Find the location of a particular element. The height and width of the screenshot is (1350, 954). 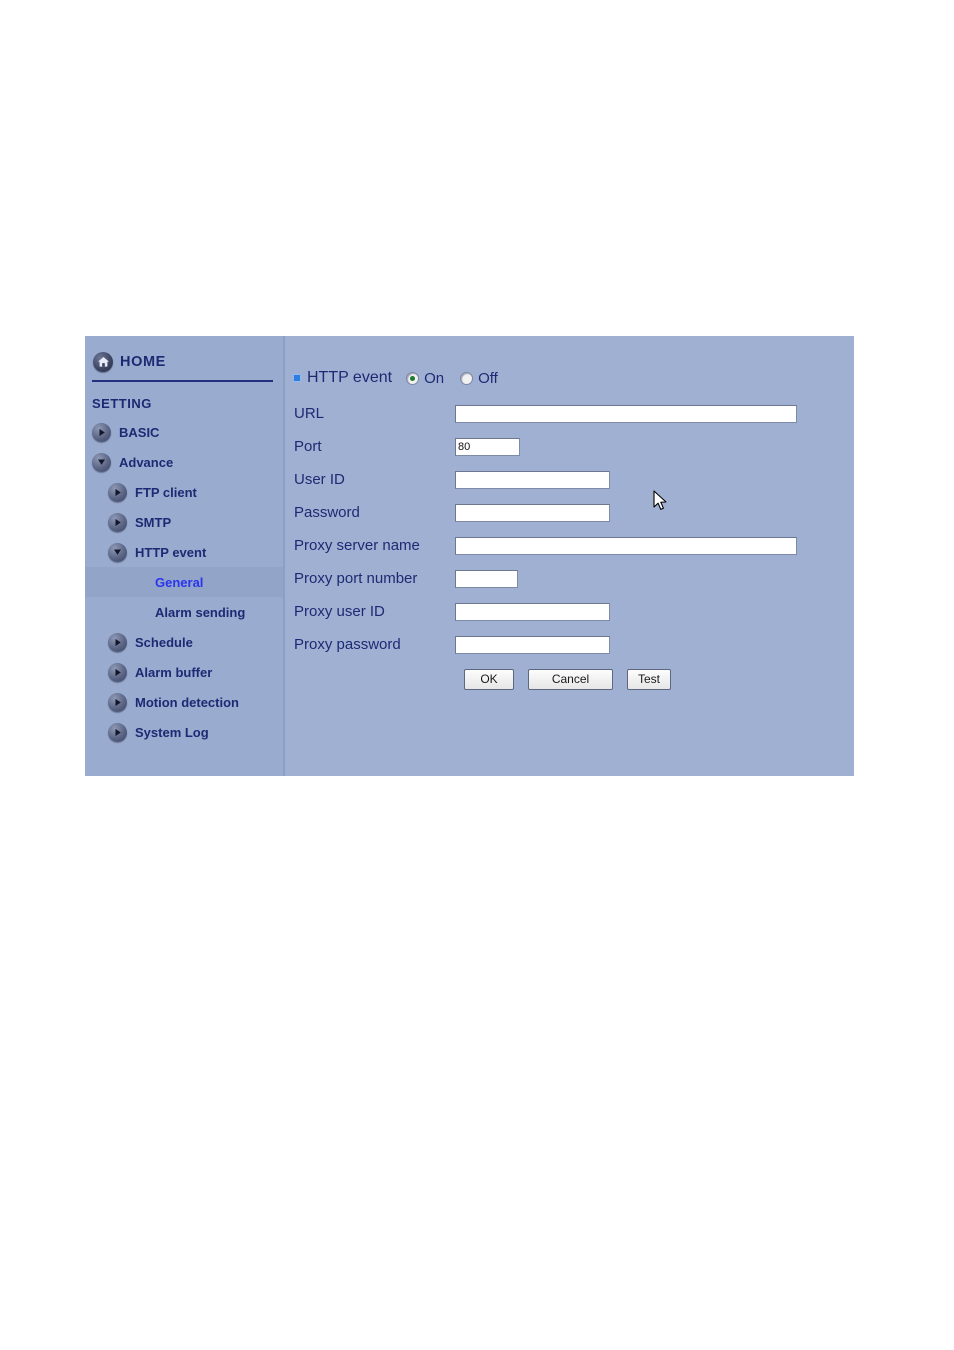

form-row-proxy-port-number: Proxy port number is located at coordinates (574, 578).